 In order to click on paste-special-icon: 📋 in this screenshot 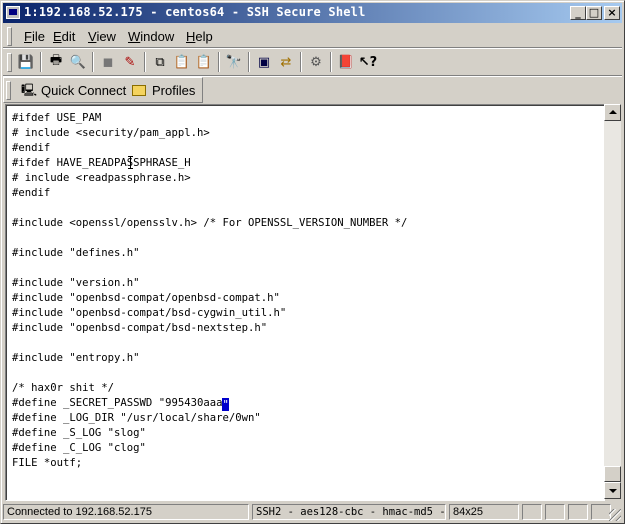, I will do `click(204, 62)`.